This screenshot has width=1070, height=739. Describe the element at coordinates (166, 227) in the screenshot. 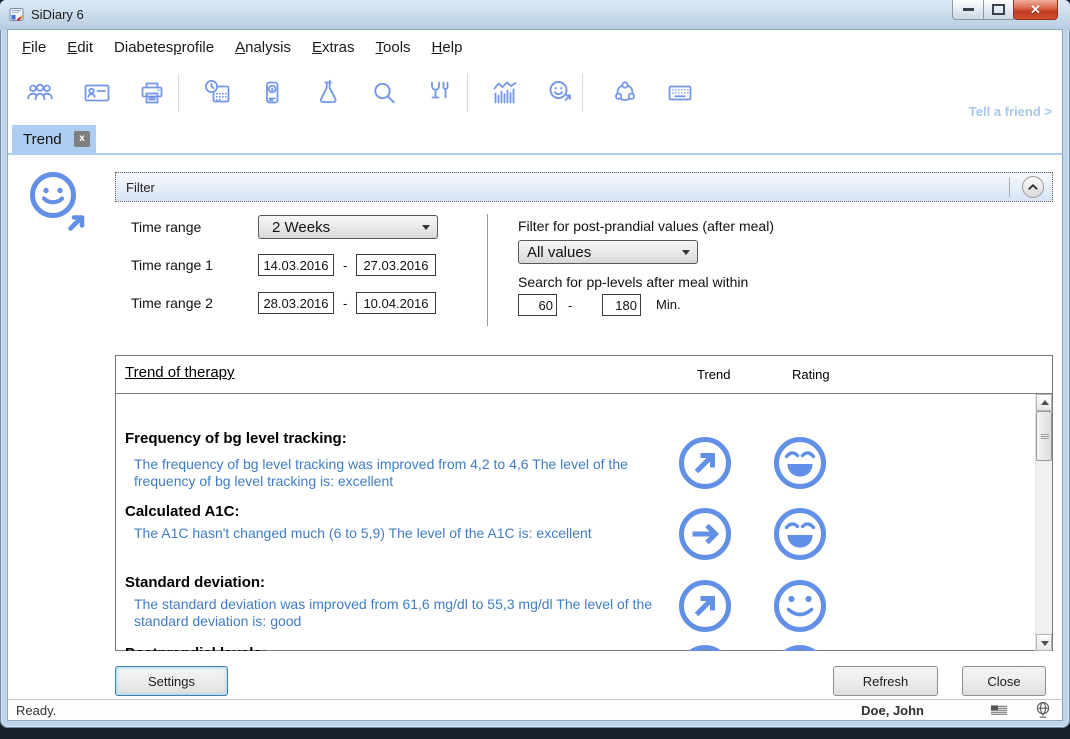

I see `time-range-label: Time range` at that location.